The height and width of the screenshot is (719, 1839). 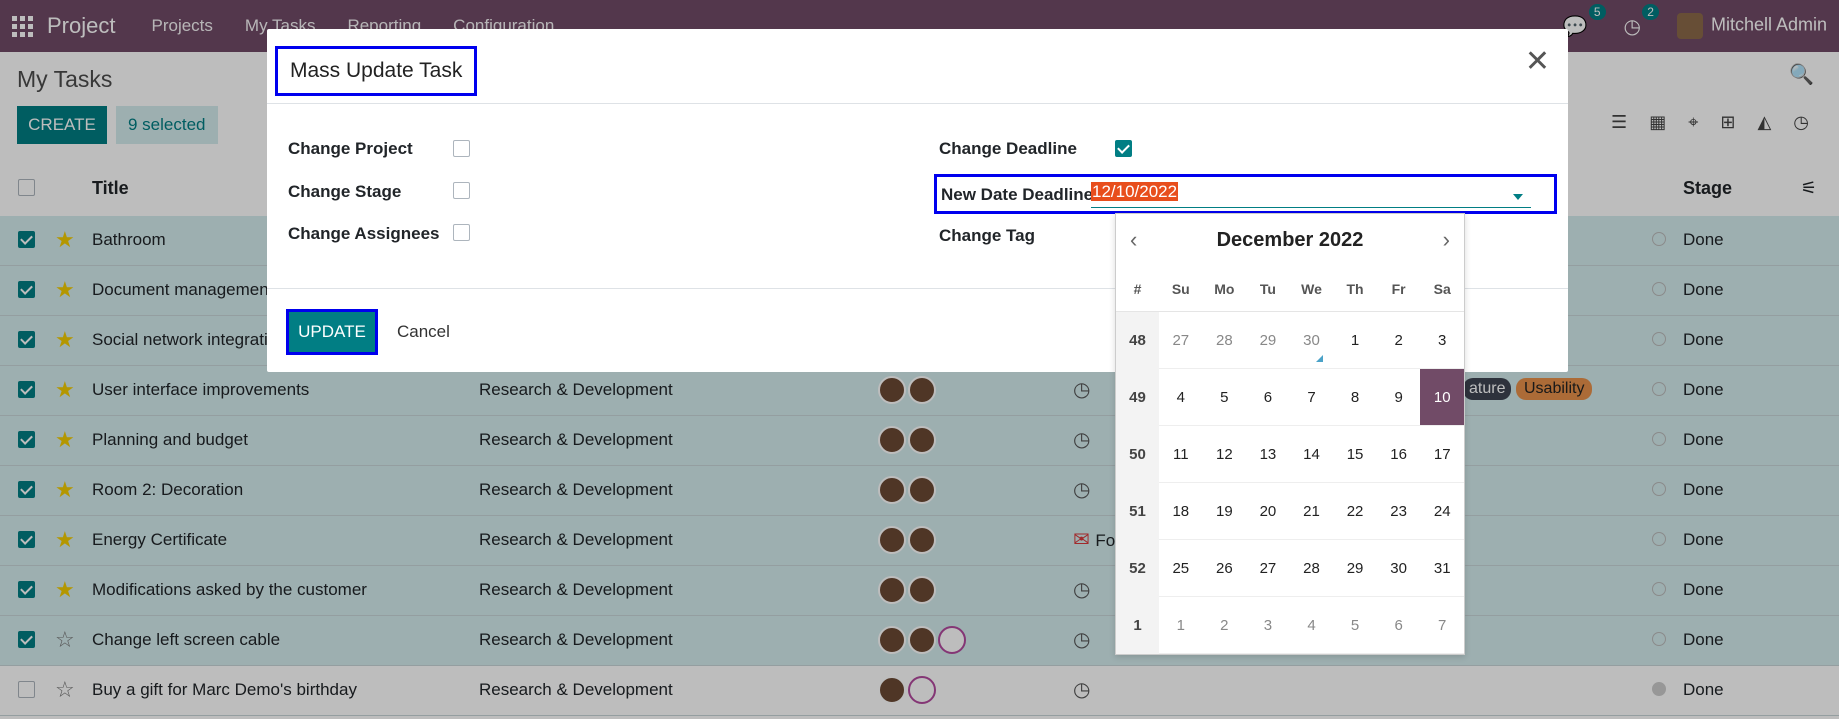 I want to click on weekday-header: Tu, so click(x=1268, y=289).